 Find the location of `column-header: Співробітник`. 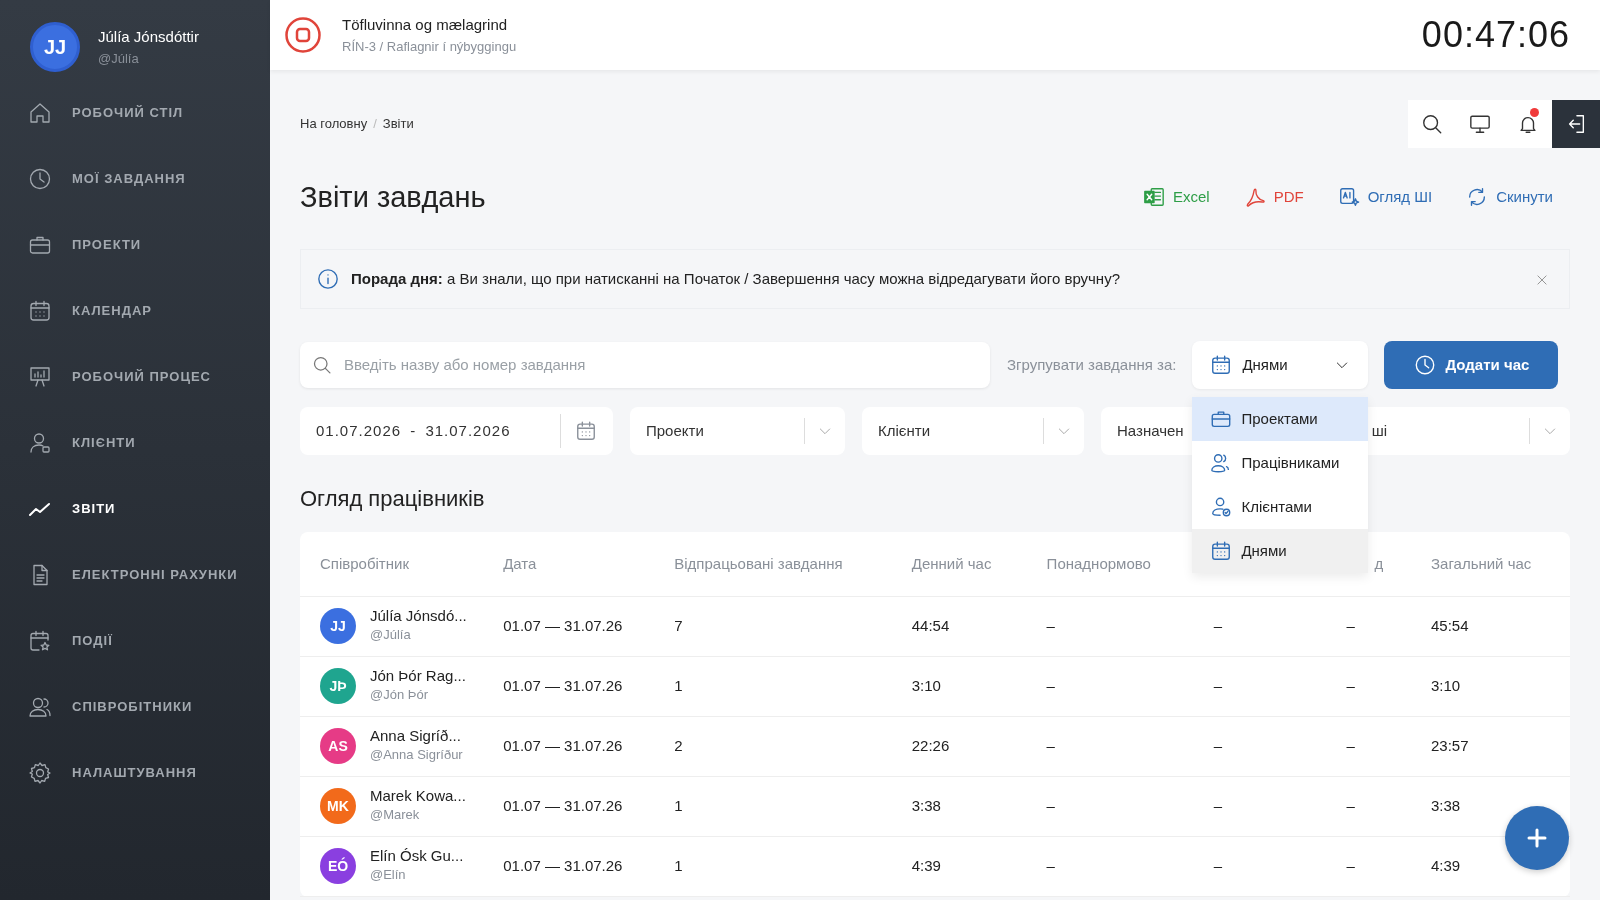

column-header: Співробітник is located at coordinates (396, 564).